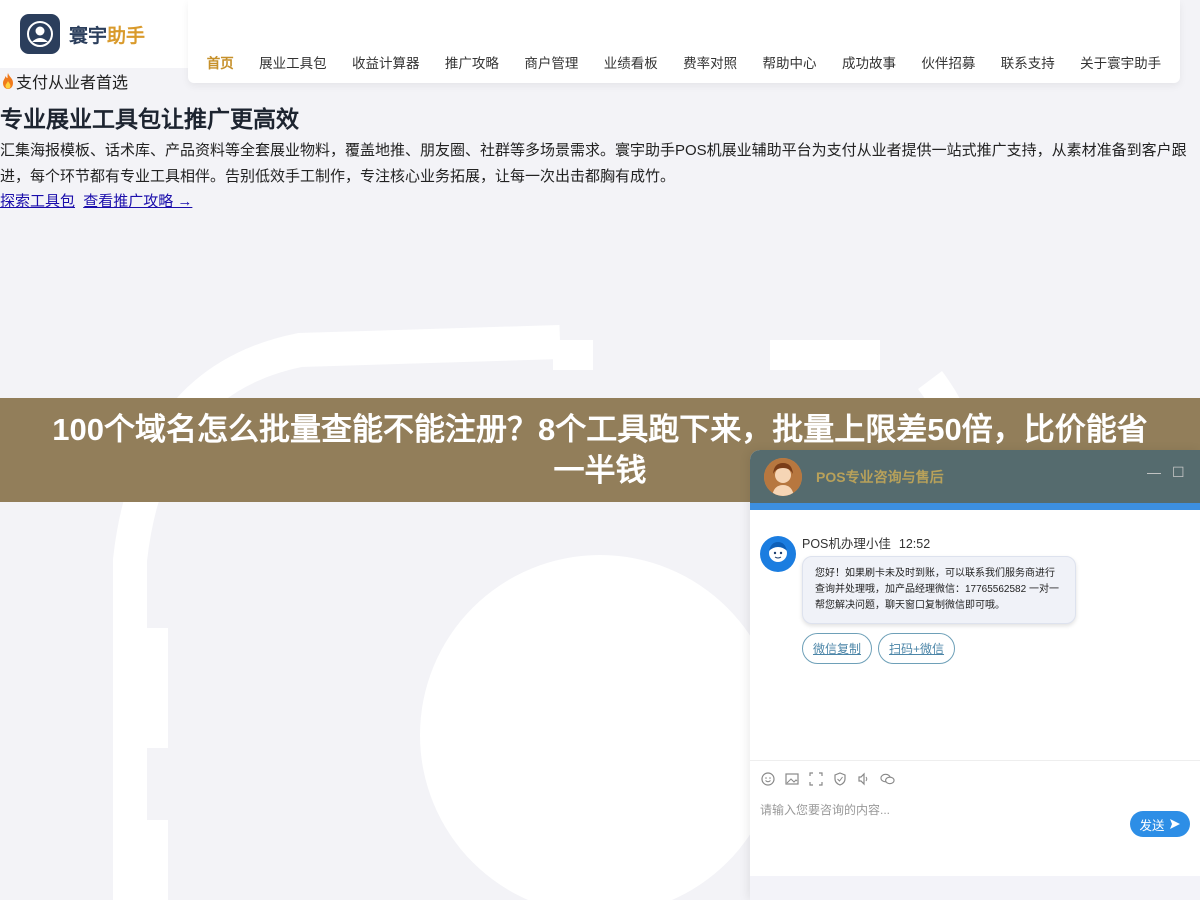 The height and width of the screenshot is (900, 1200). Describe the element at coordinates (137, 201) in the screenshot. I see `view-guide-link: 查看推广攻略 →` at that location.